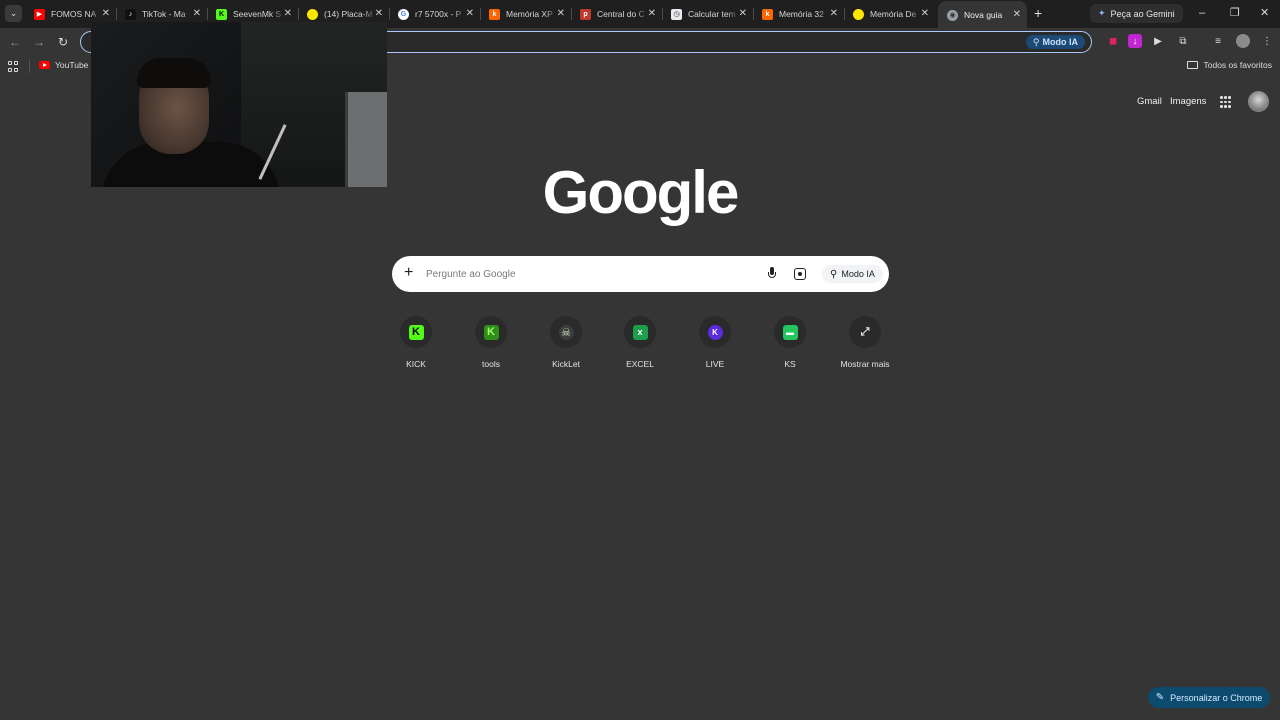 The image size is (1280, 720). What do you see at coordinates (772, 274) in the screenshot?
I see `microphone-icon` at bounding box center [772, 274].